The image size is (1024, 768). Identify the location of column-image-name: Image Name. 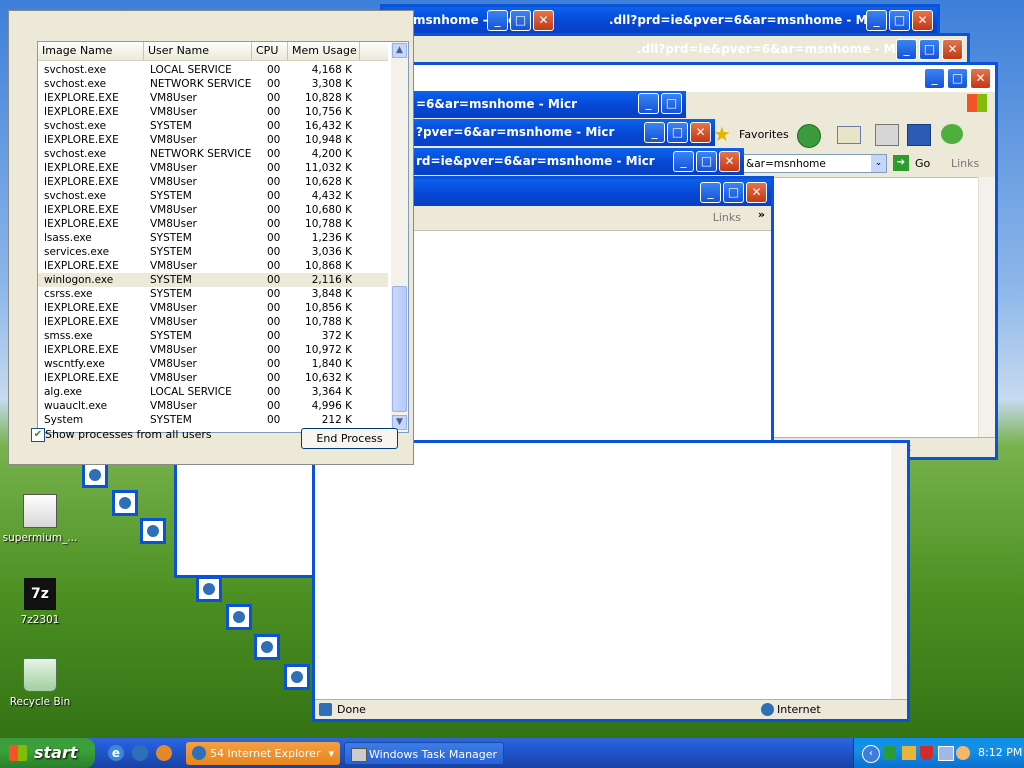
(91, 51).